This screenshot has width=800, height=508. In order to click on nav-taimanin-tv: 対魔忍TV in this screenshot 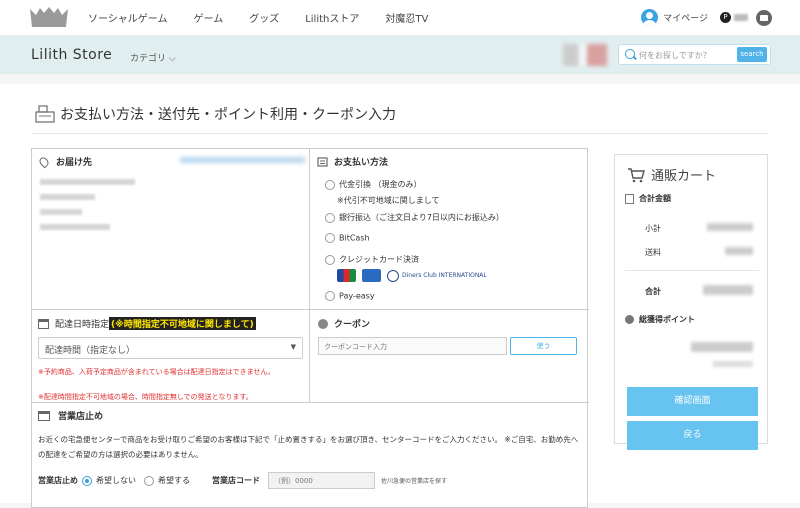, I will do `click(406, 17)`.